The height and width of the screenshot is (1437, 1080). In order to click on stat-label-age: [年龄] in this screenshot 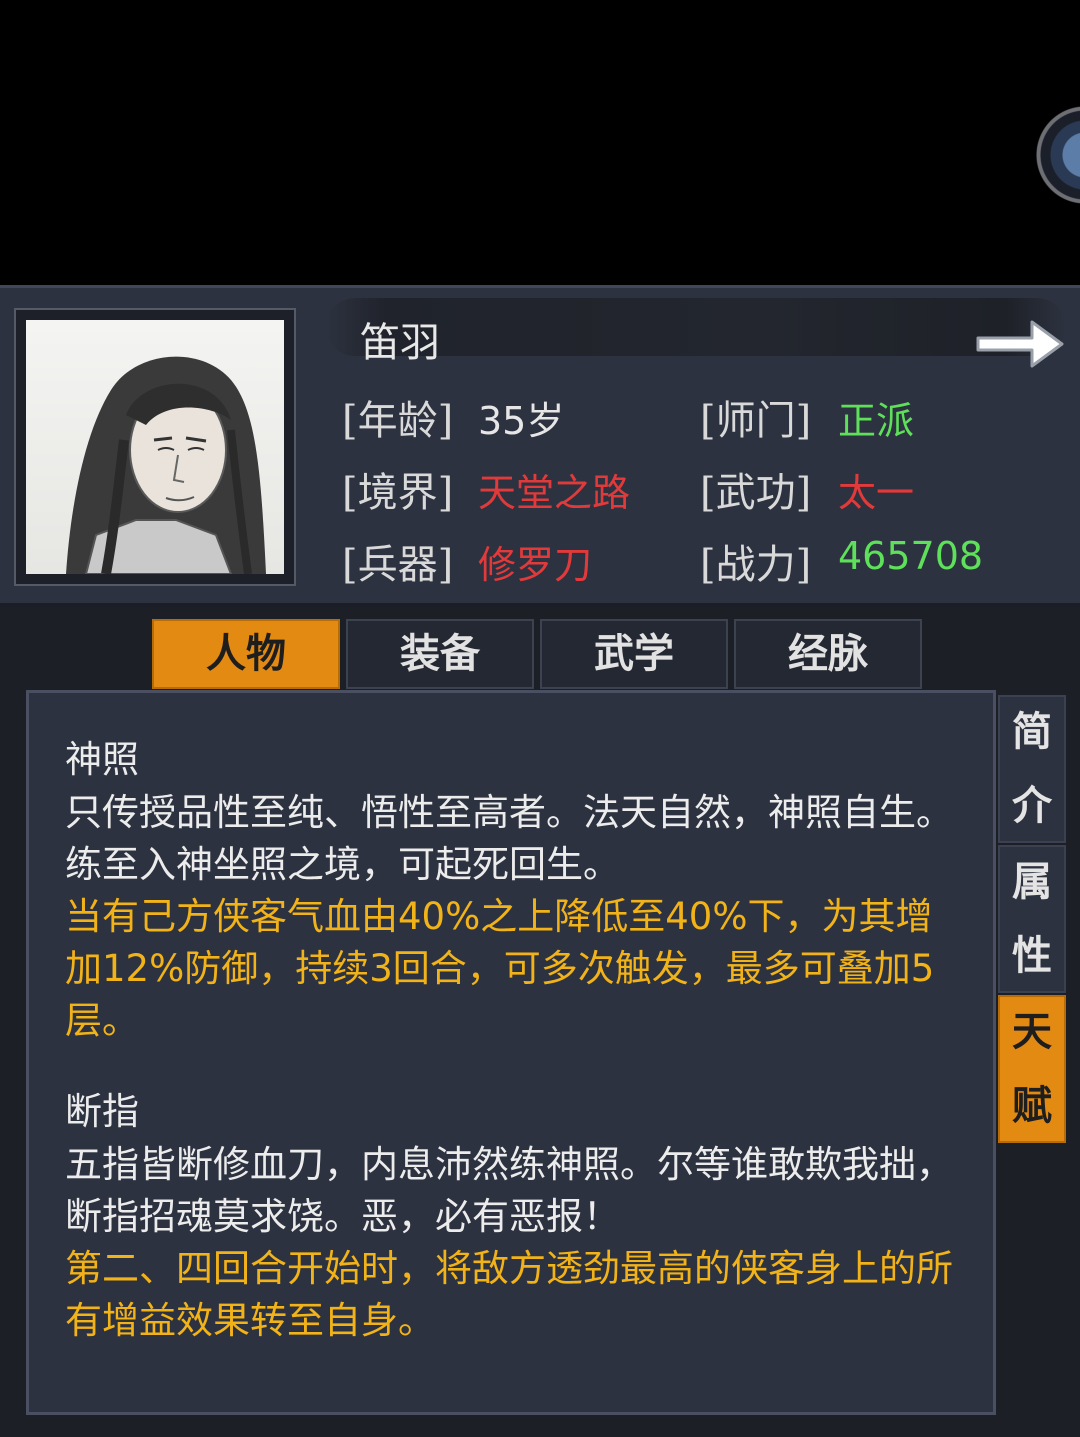, I will do `click(398, 421)`.